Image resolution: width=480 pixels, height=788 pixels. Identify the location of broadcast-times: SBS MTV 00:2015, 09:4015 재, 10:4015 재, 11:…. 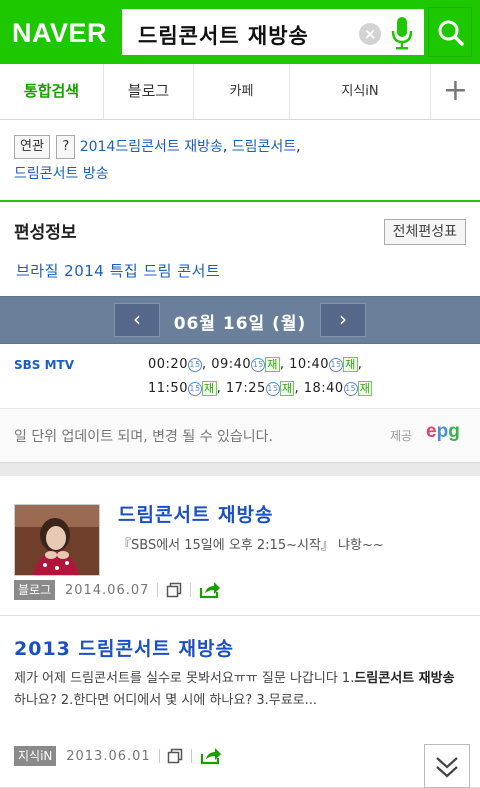
(240, 376).